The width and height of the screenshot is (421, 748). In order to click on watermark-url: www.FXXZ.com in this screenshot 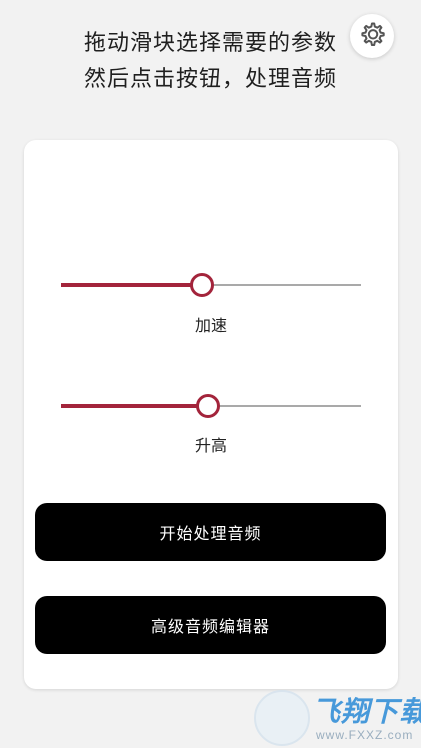, I will do `click(365, 735)`.